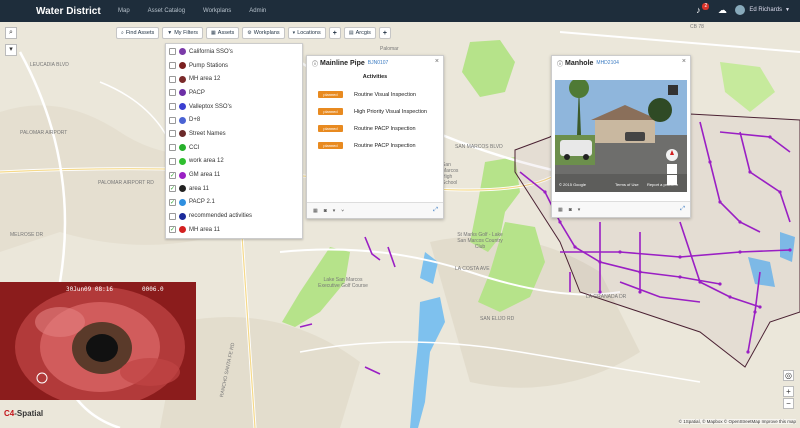 The width and height of the screenshot is (800, 428). I want to click on my-filters-button: ▼ My Filters, so click(183, 33).